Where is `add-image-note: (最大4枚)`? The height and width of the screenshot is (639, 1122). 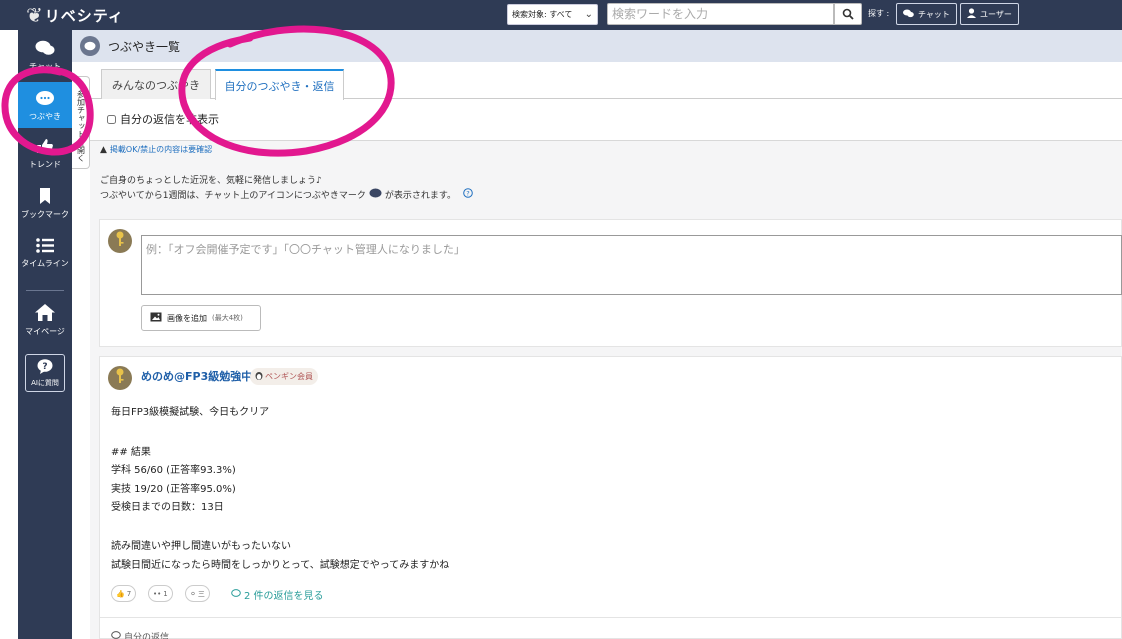
add-image-note: (最大4枚) is located at coordinates (227, 318).